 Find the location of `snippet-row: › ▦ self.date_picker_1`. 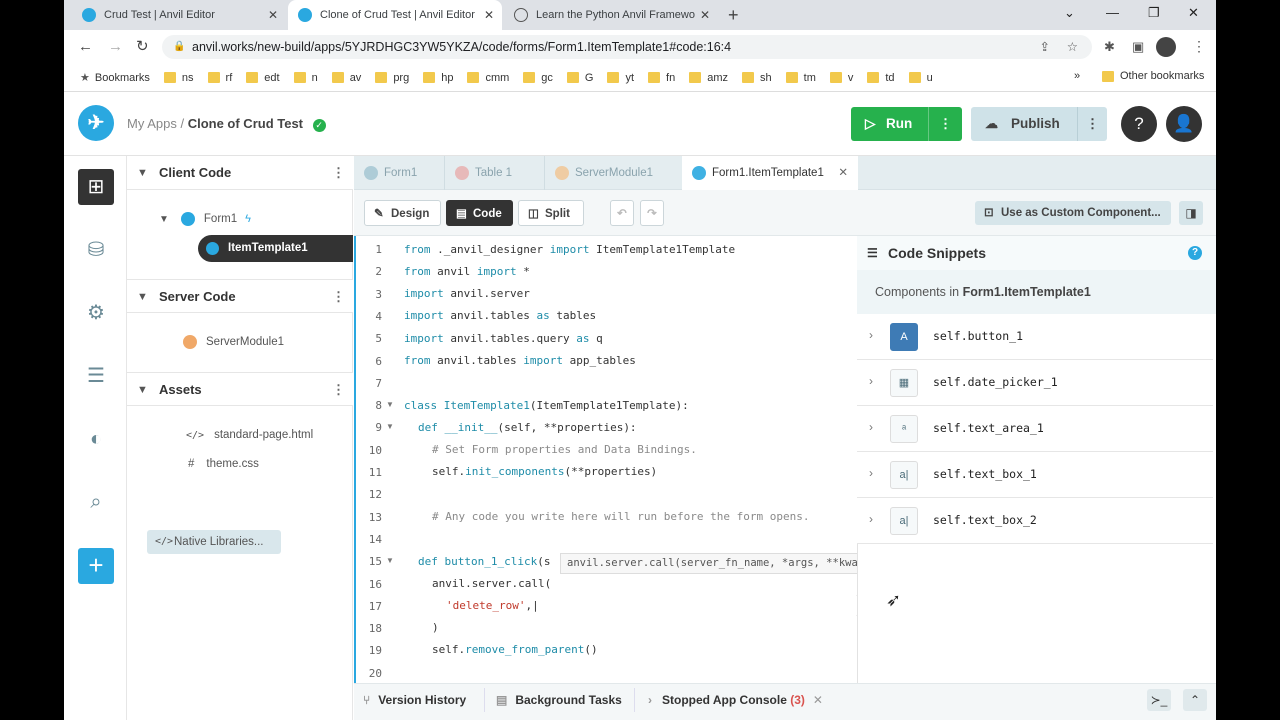

snippet-row: › ▦ self.date_picker_1 is located at coordinates (1035, 383).